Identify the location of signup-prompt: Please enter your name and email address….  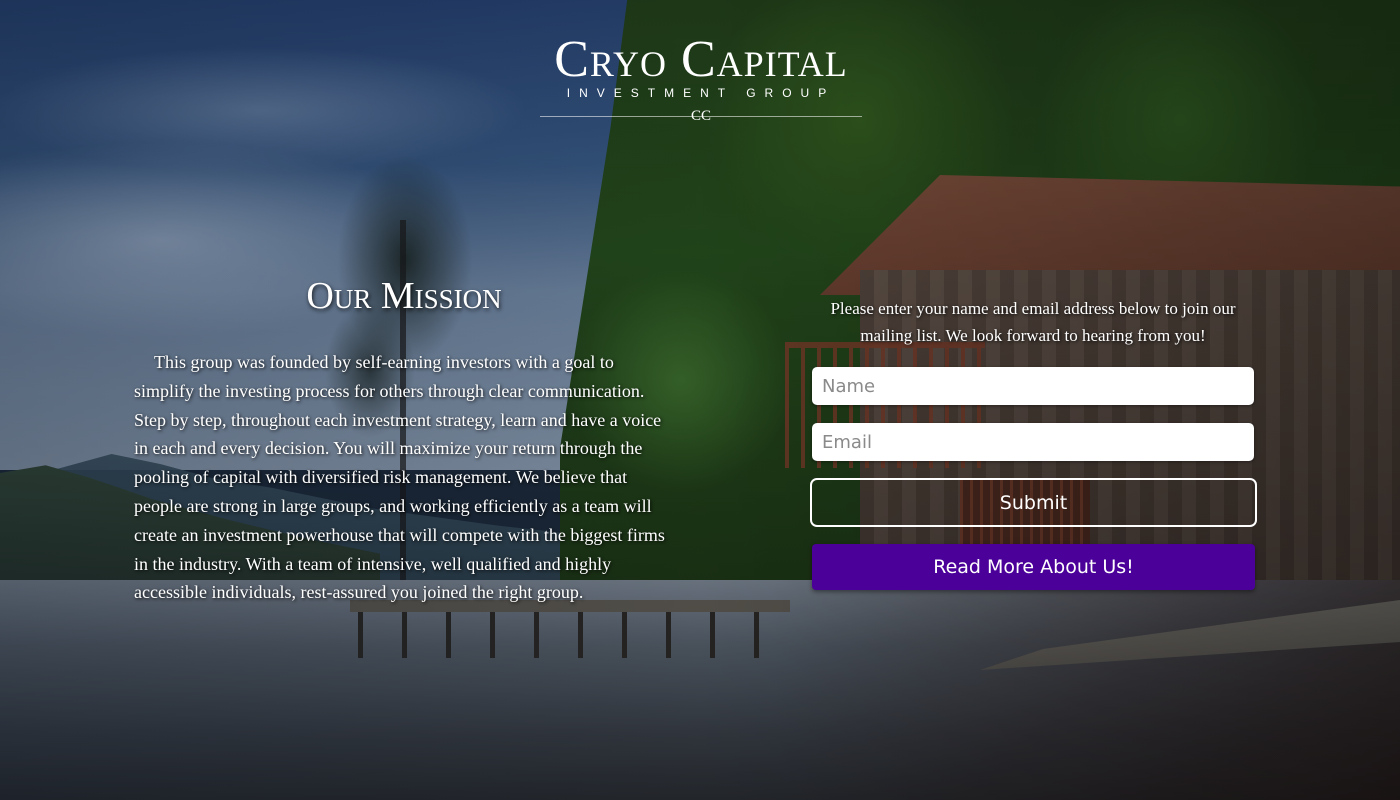
(1033, 322).